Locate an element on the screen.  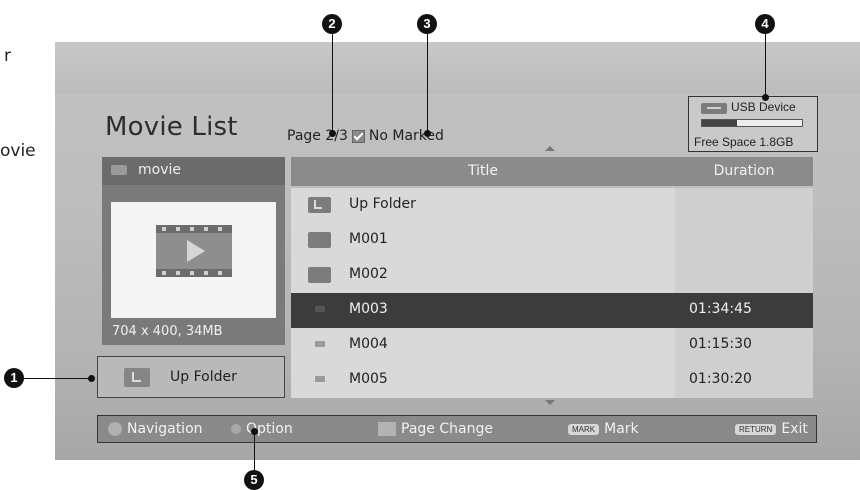
list-row-selected: M003 01:34:45 is located at coordinates (552, 310).